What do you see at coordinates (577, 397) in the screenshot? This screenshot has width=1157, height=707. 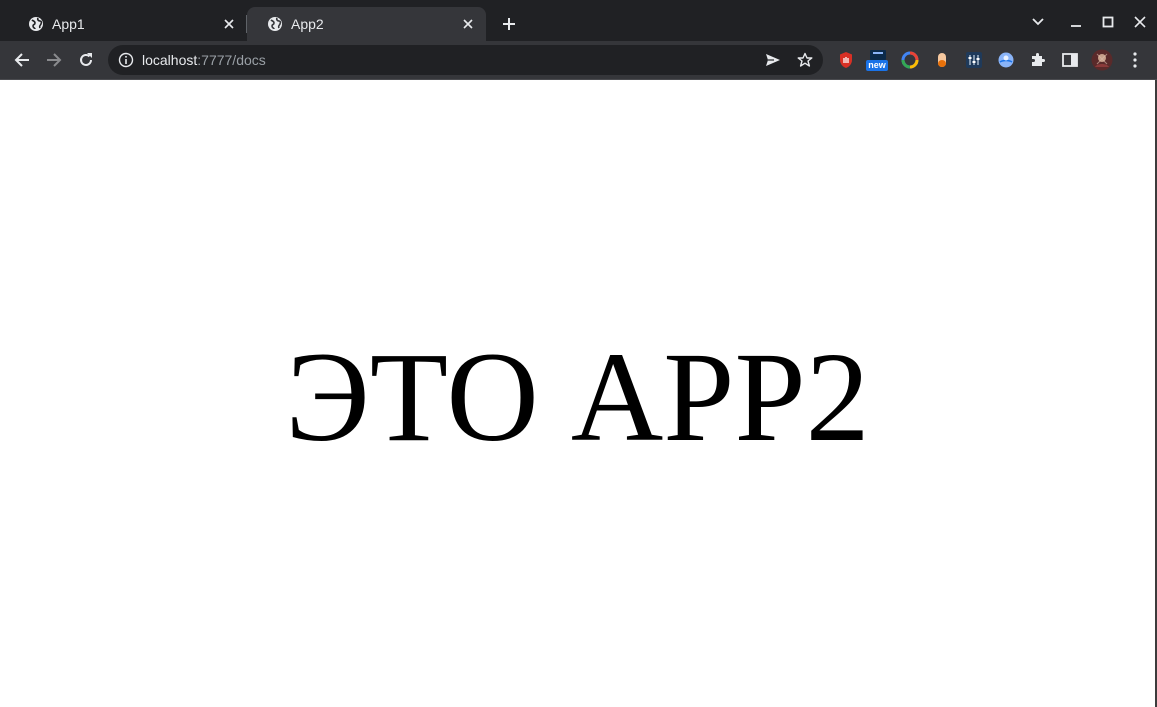 I see `page-heading: ЭТО APP2` at bounding box center [577, 397].